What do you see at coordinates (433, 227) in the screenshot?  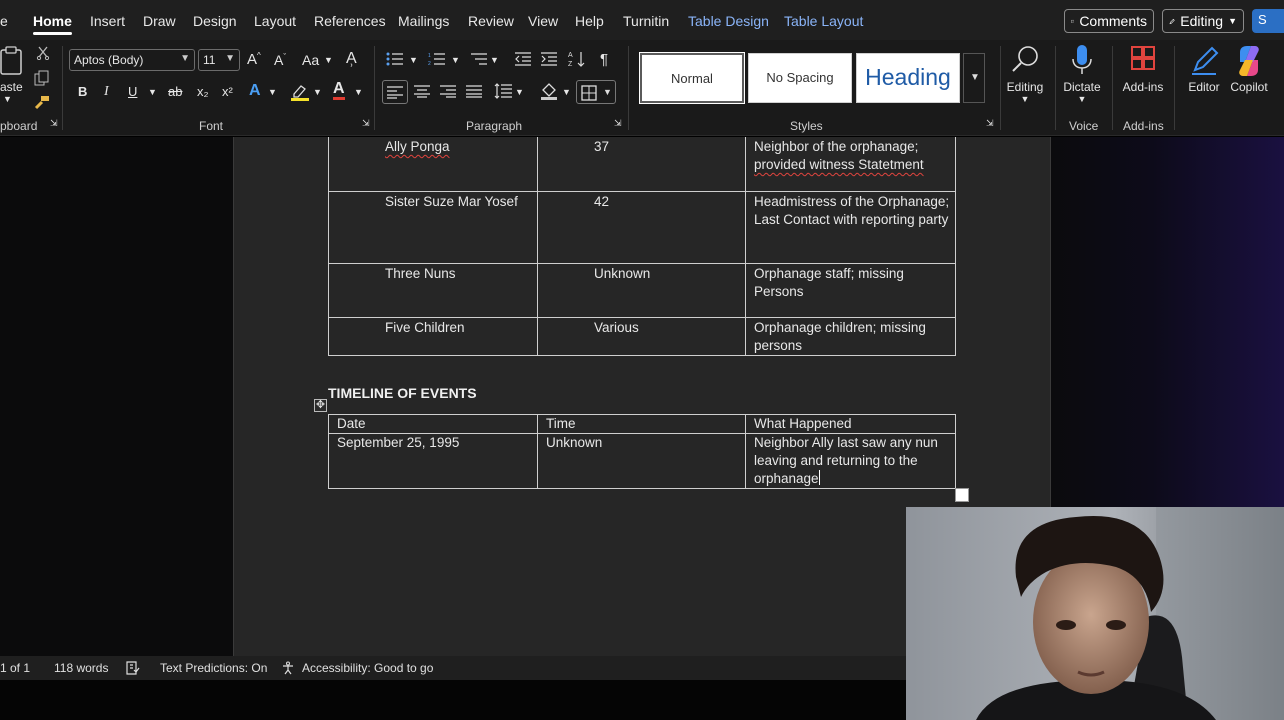 I see `table-cell: Sister Suze Mar Yosef` at bounding box center [433, 227].